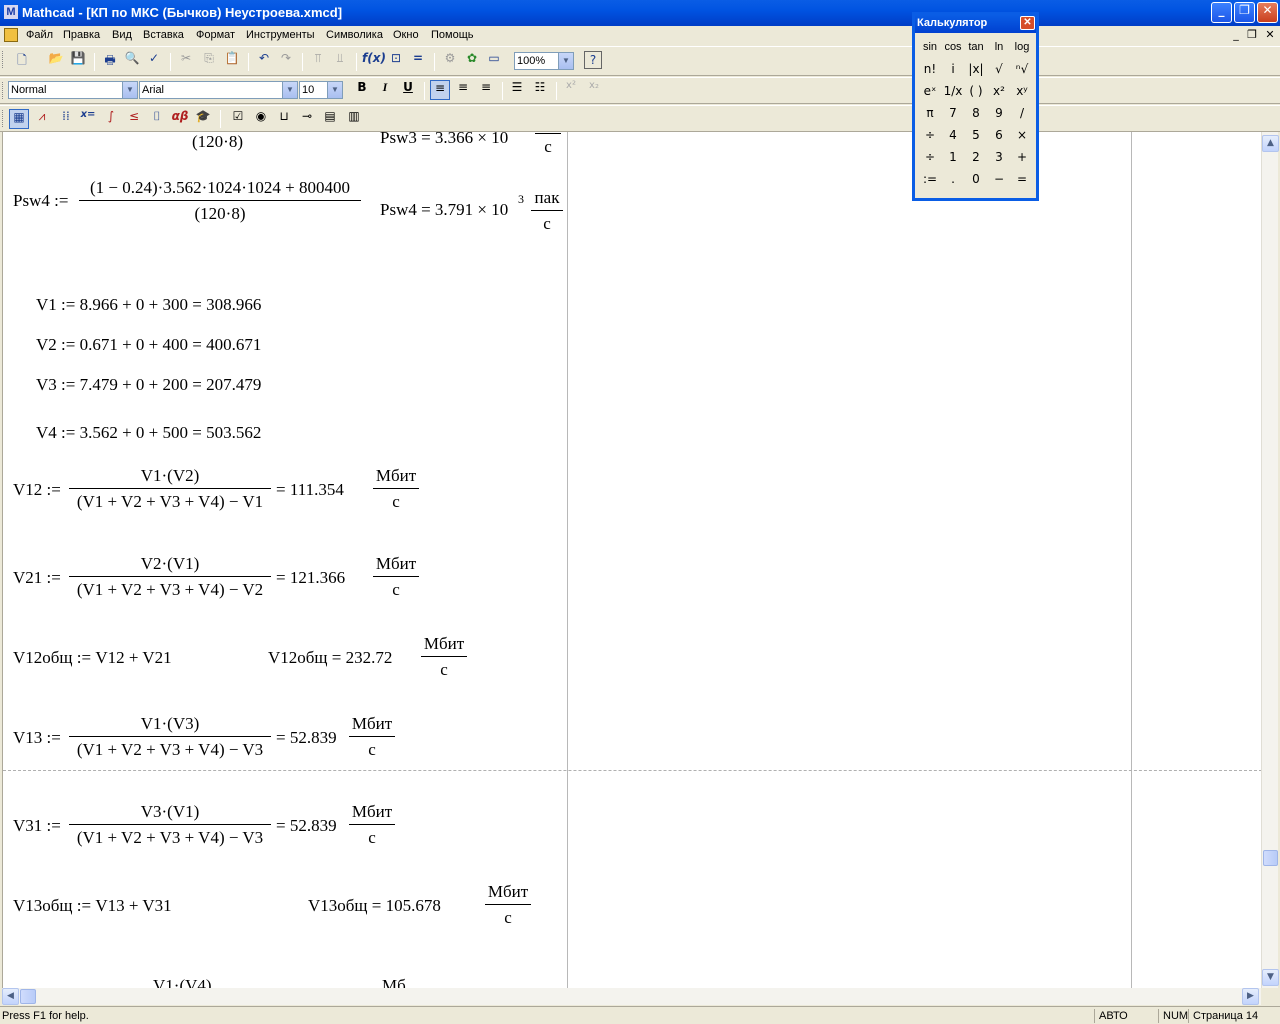 The height and width of the screenshot is (1024, 1280). I want to click on decimal-key: ., so click(953, 179).